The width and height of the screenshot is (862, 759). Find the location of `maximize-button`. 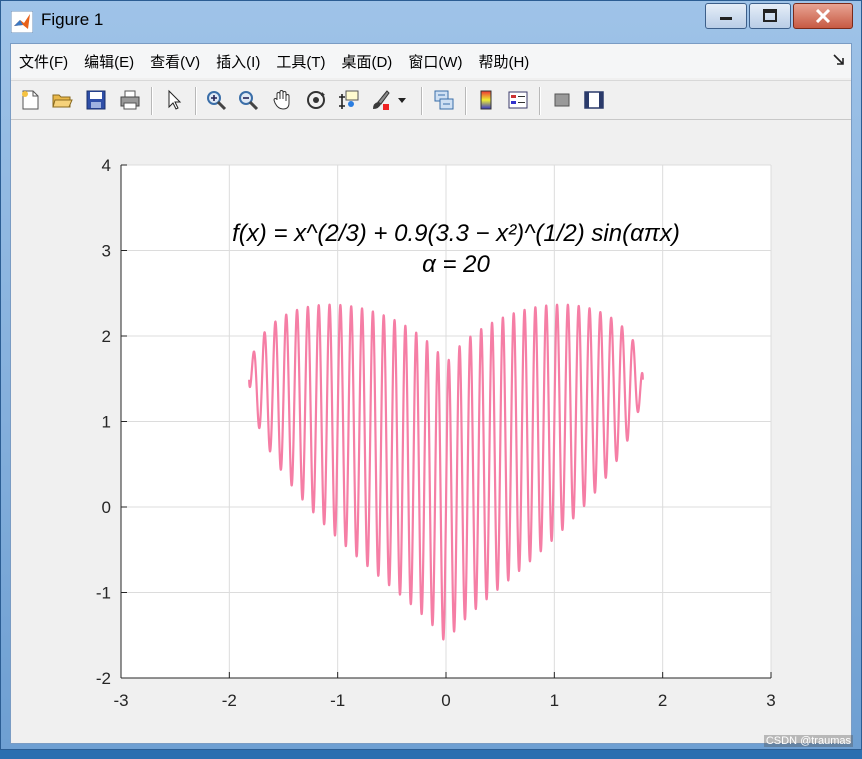

maximize-button is located at coordinates (770, 16).